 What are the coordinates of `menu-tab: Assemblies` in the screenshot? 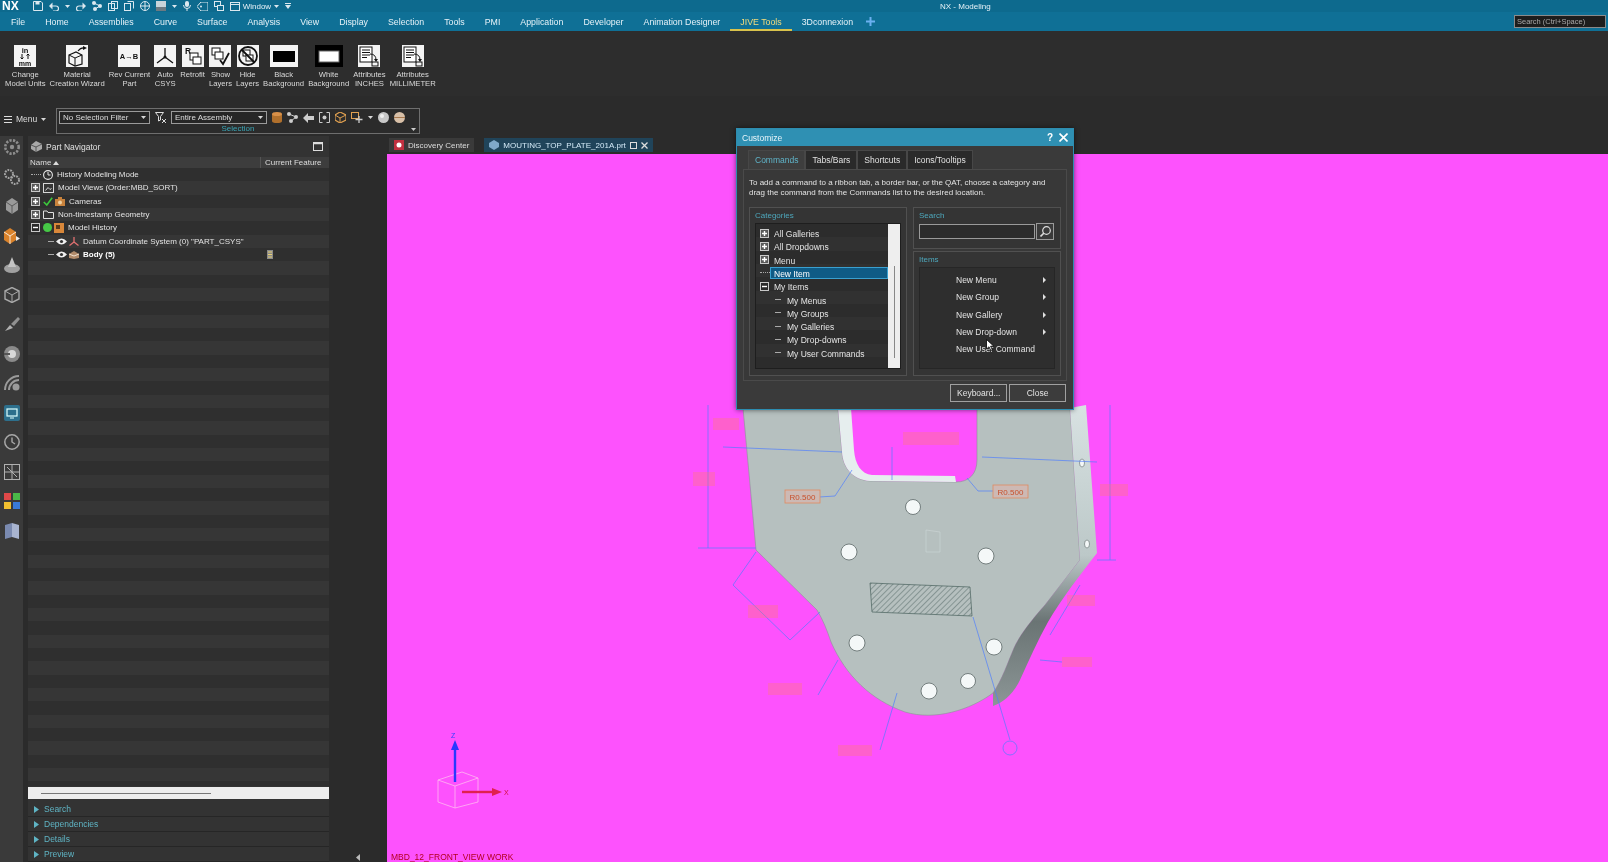 It's located at (111, 21).